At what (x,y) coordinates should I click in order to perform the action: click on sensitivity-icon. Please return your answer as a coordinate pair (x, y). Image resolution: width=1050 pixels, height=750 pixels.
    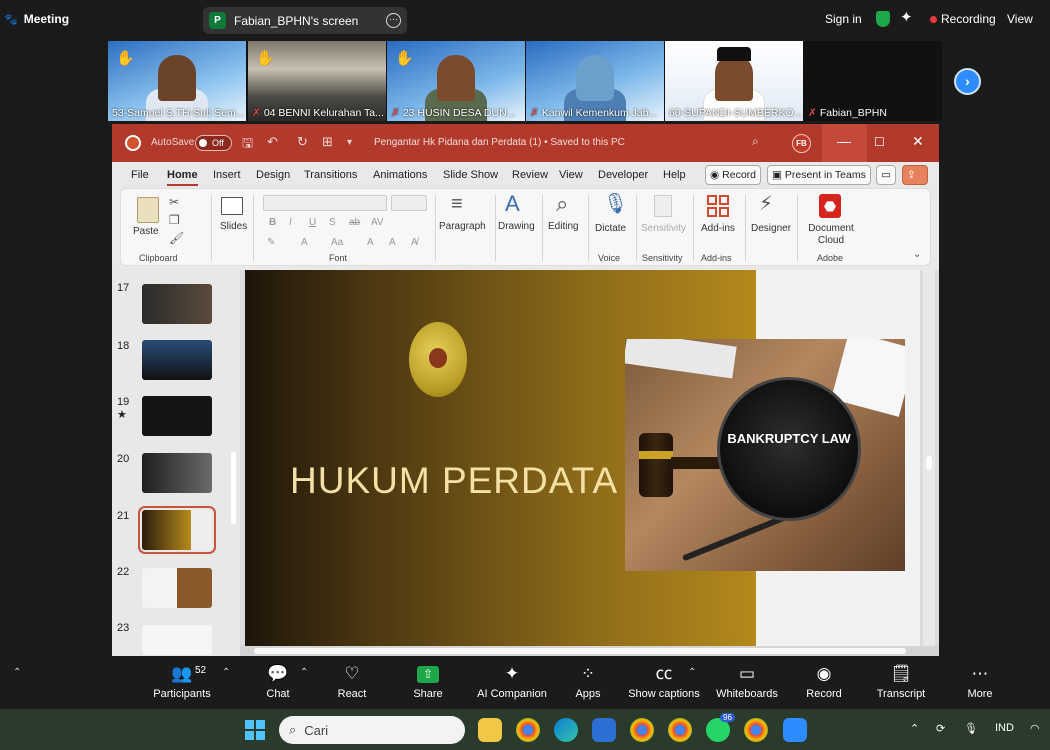
    Looking at the image, I should click on (663, 206).